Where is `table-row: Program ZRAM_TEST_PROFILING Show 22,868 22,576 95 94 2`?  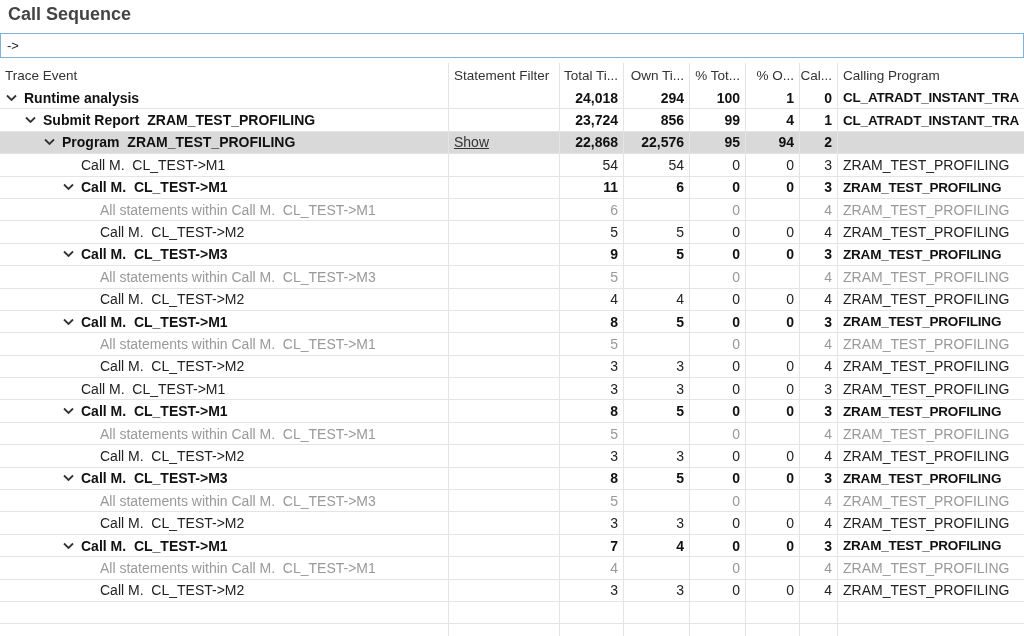 table-row: Program ZRAM_TEST_PROFILING Show 22,868 22,576 95 94 2 is located at coordinates (512, 143).